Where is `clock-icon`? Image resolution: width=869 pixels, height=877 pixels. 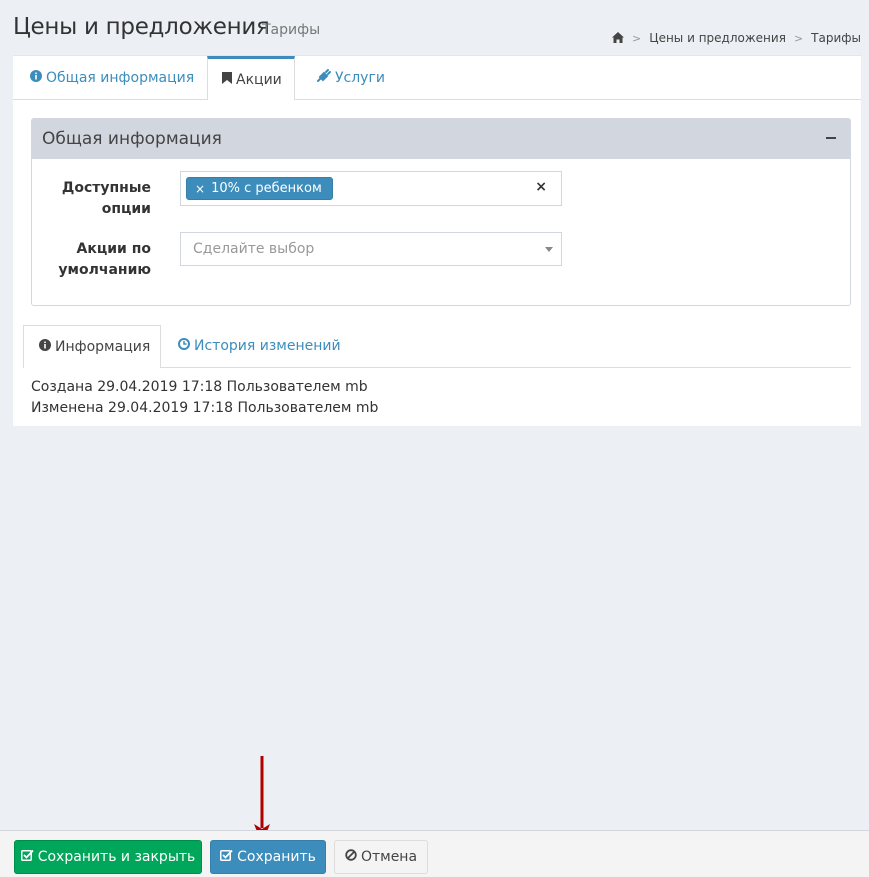 clock-icon is located at coordinates (186, 346).